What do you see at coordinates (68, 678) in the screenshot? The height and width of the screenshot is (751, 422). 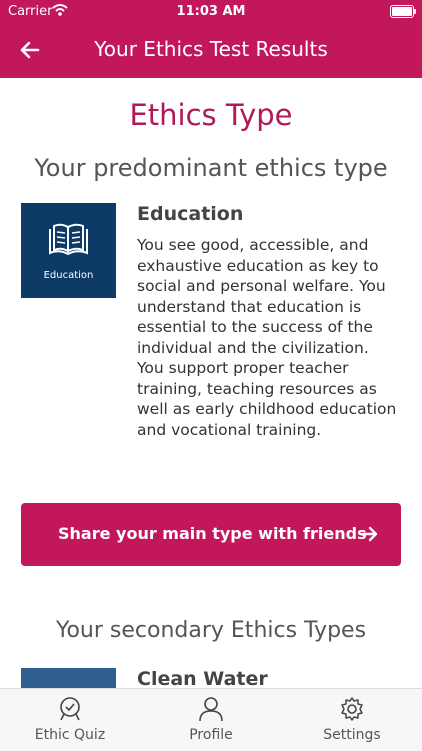 I see `clean-water-type-image` at bounding box center [68, 678].